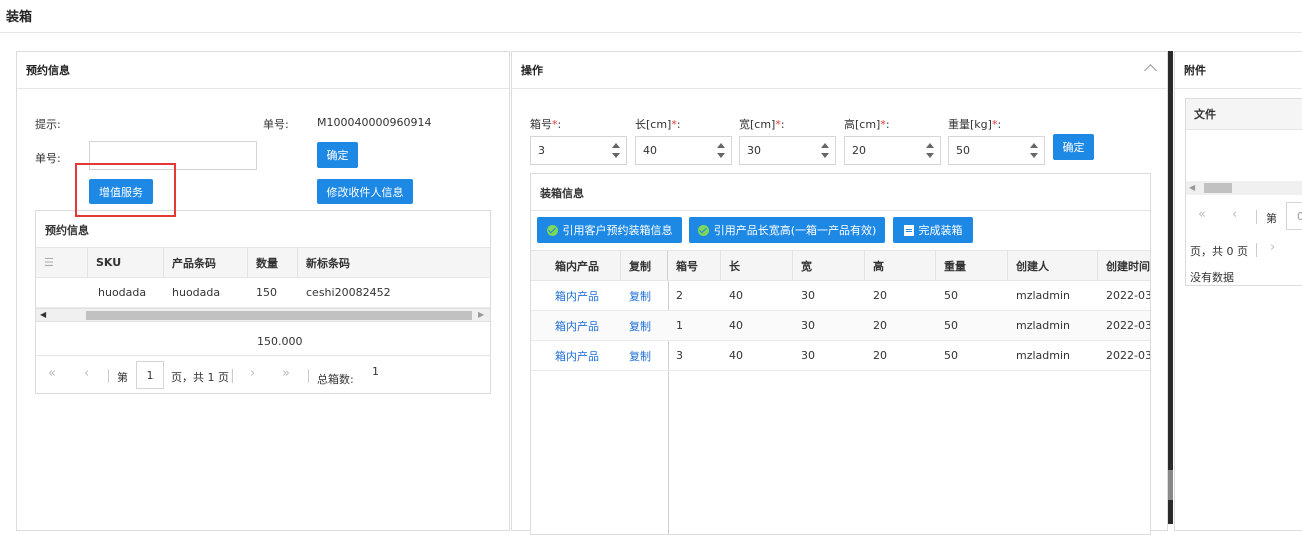 The width and height of the screenshot is (1302, 535). I want to click on page-input: 0, so click(1294, 216).